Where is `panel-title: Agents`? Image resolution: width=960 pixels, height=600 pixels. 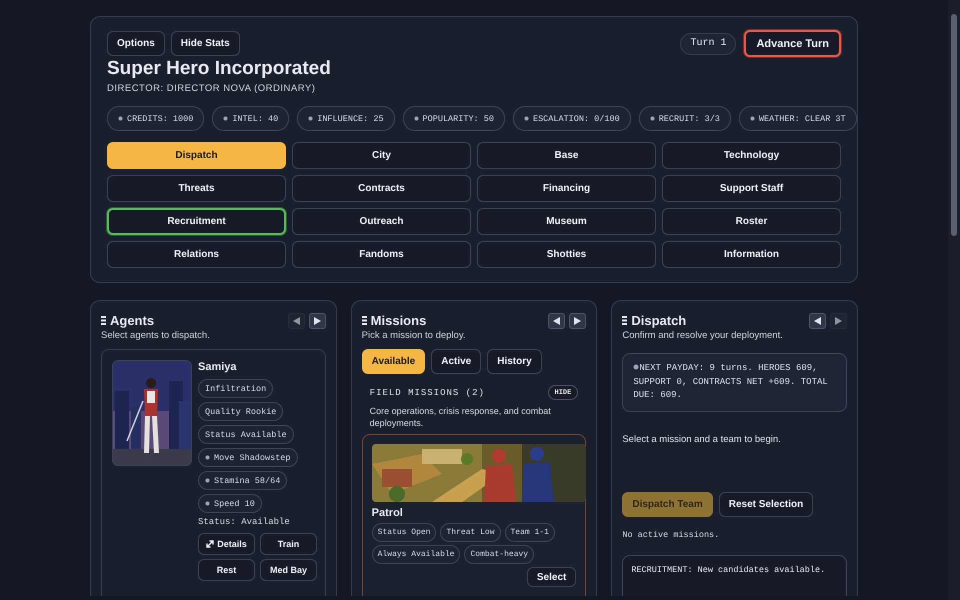
panel-title: Agents is located at coordinates (132, 320).